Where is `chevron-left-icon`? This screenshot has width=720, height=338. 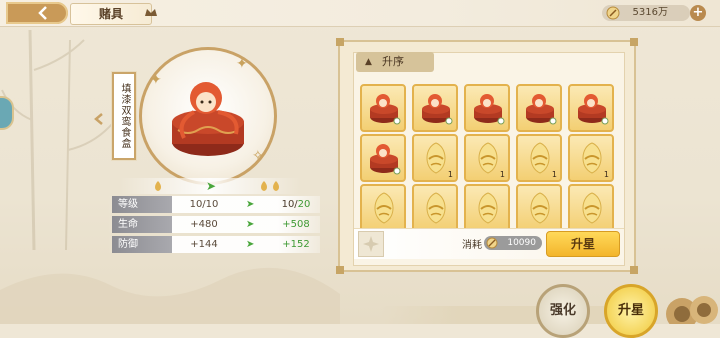 chevron-left-icon is located at coordinates (99, 119).